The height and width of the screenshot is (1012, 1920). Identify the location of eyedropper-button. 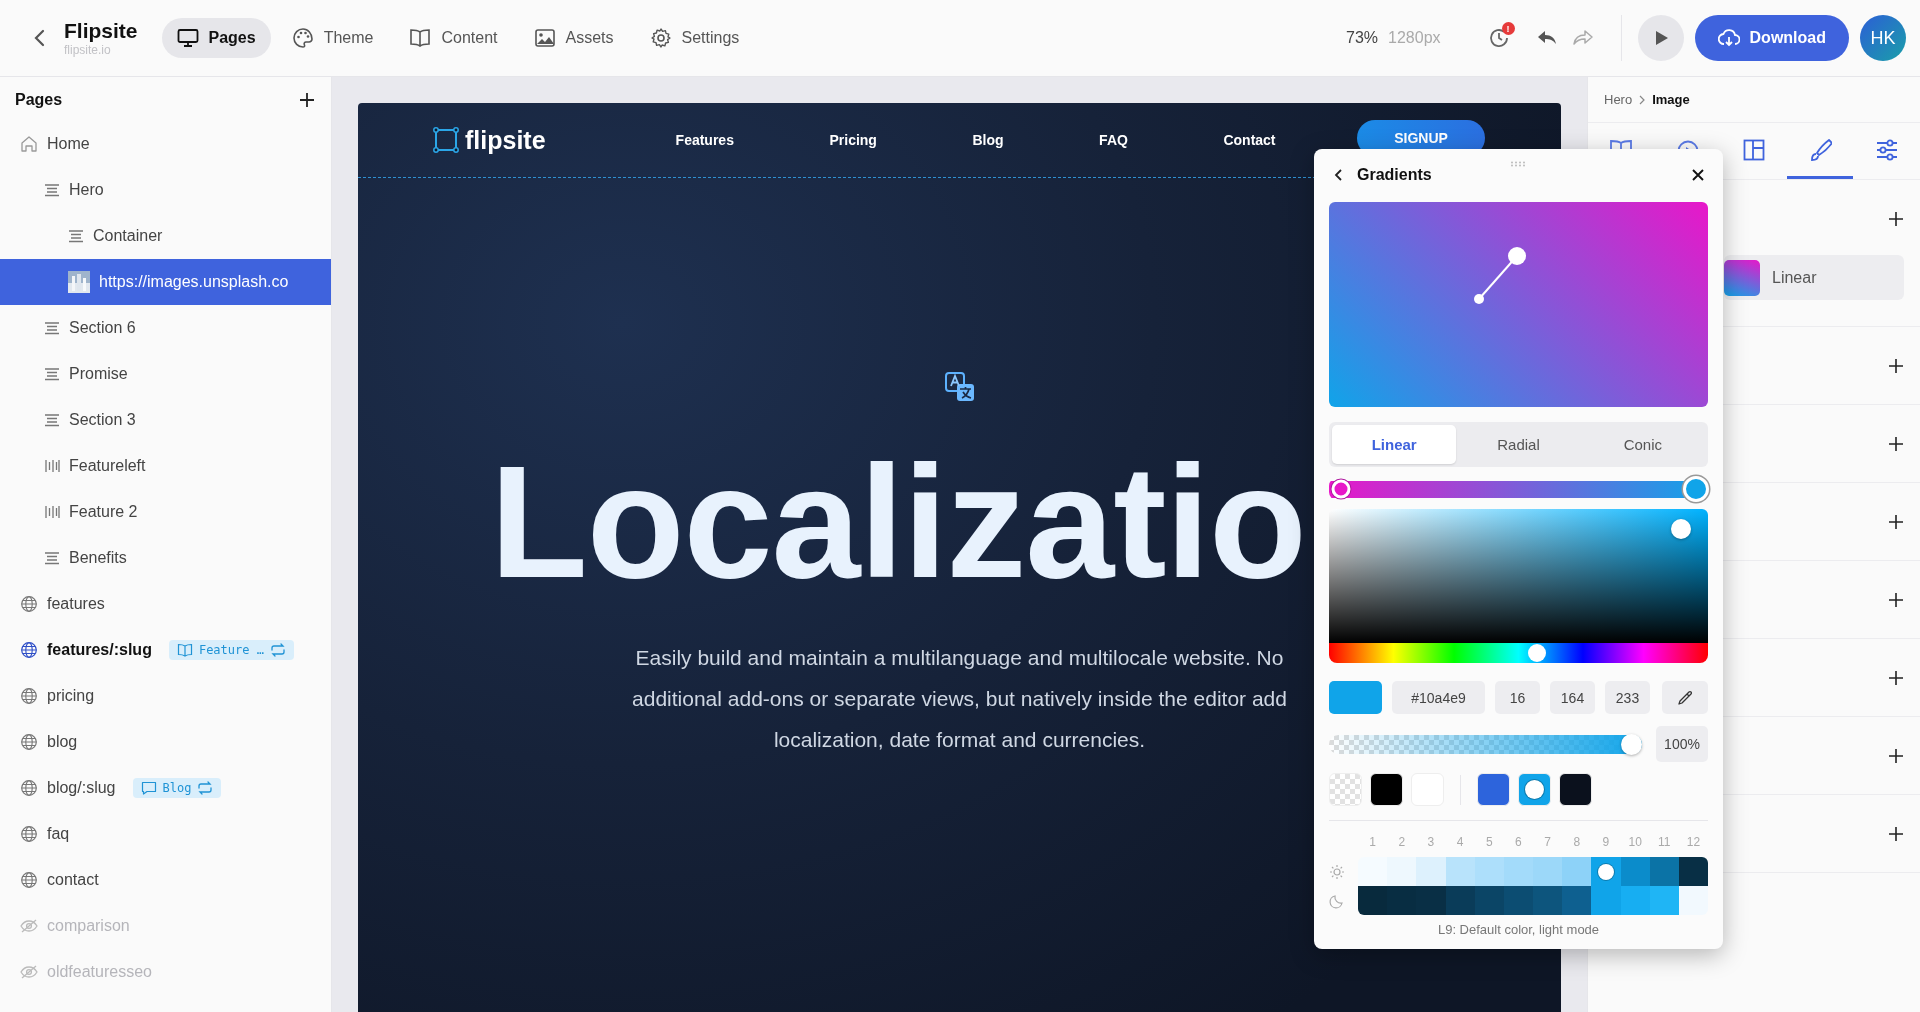
(1685, 697).